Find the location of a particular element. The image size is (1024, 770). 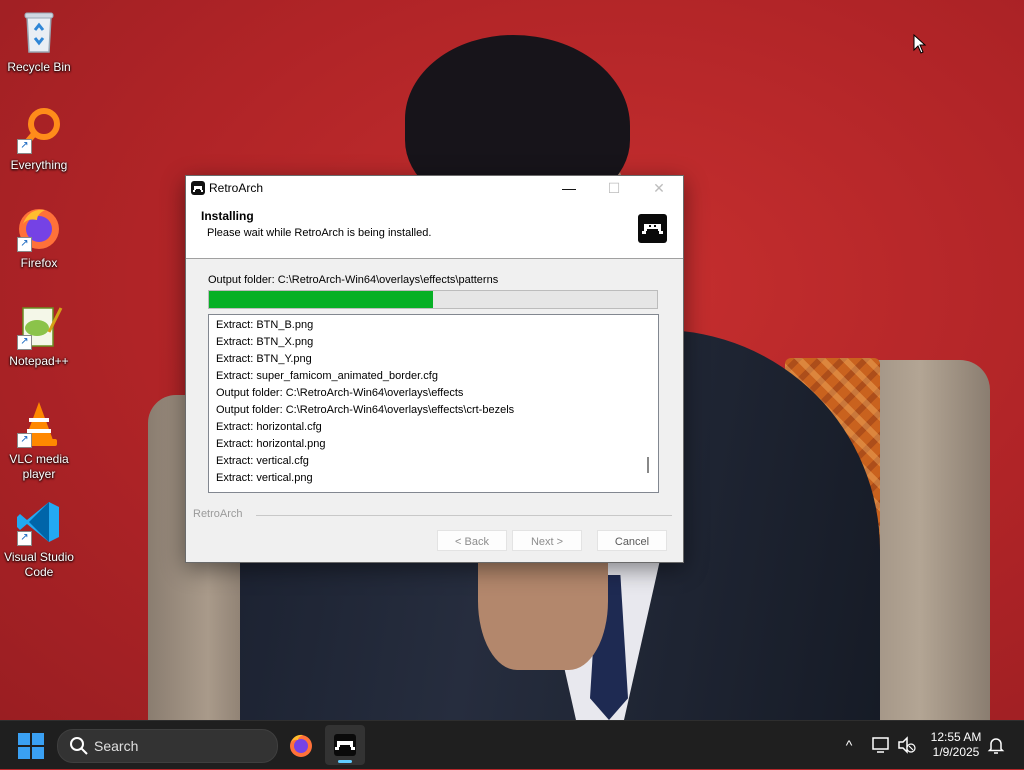

firefox-icon: ↗ is located at coordinates (39, 228).